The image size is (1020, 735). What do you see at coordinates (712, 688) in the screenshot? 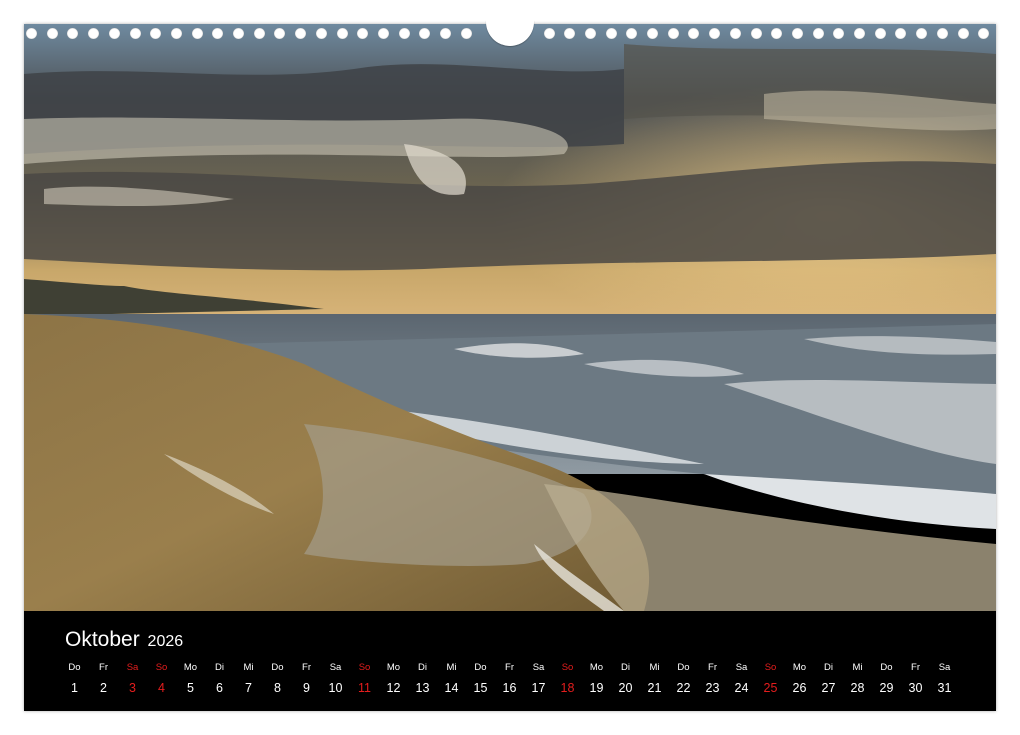
I see `day-number: 23` at bounding box center [712, 688].